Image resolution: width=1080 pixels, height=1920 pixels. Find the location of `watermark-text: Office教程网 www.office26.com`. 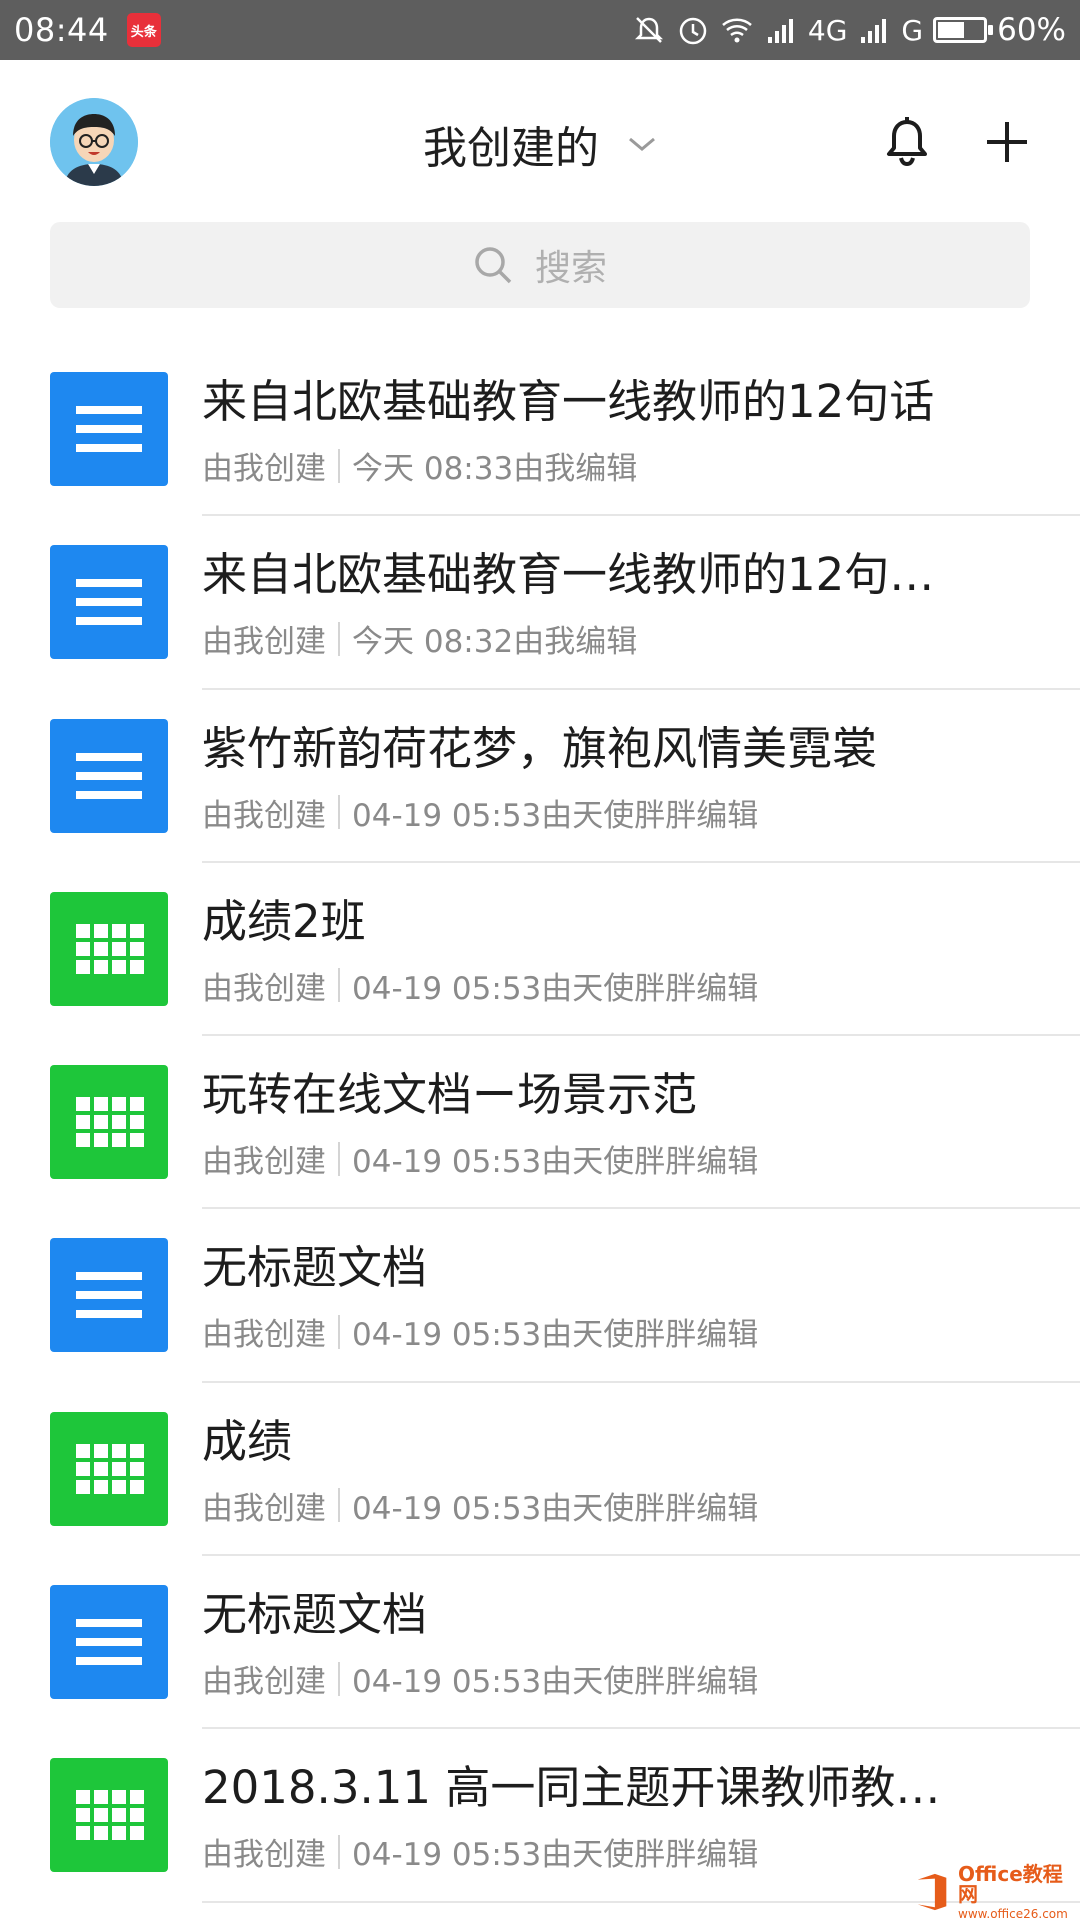

watermark-text: Office教程网 www.office26.com is located at coordinates (1017, 1892).